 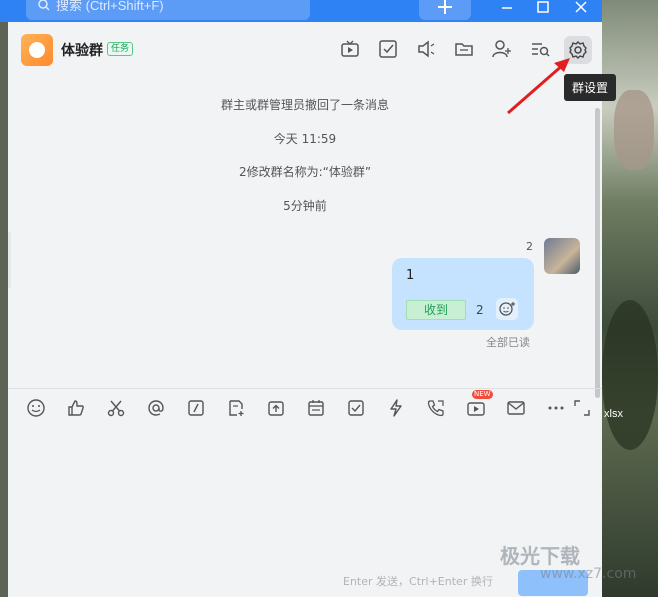 What do you see at coordinates (562, 256) in the screenshot?
I see `avatar` at bounding box center [562, 256].